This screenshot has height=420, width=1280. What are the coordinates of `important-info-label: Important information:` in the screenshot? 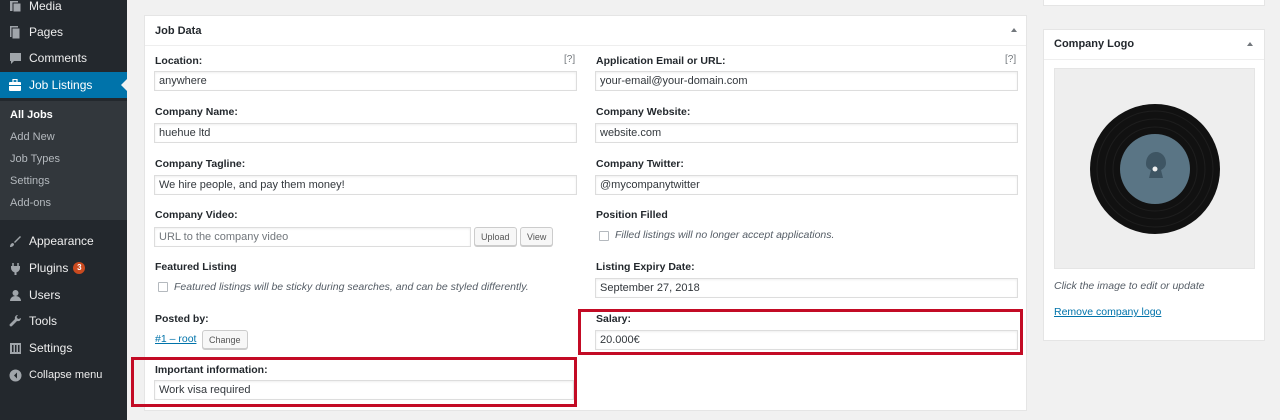 It's located at (211, 370).